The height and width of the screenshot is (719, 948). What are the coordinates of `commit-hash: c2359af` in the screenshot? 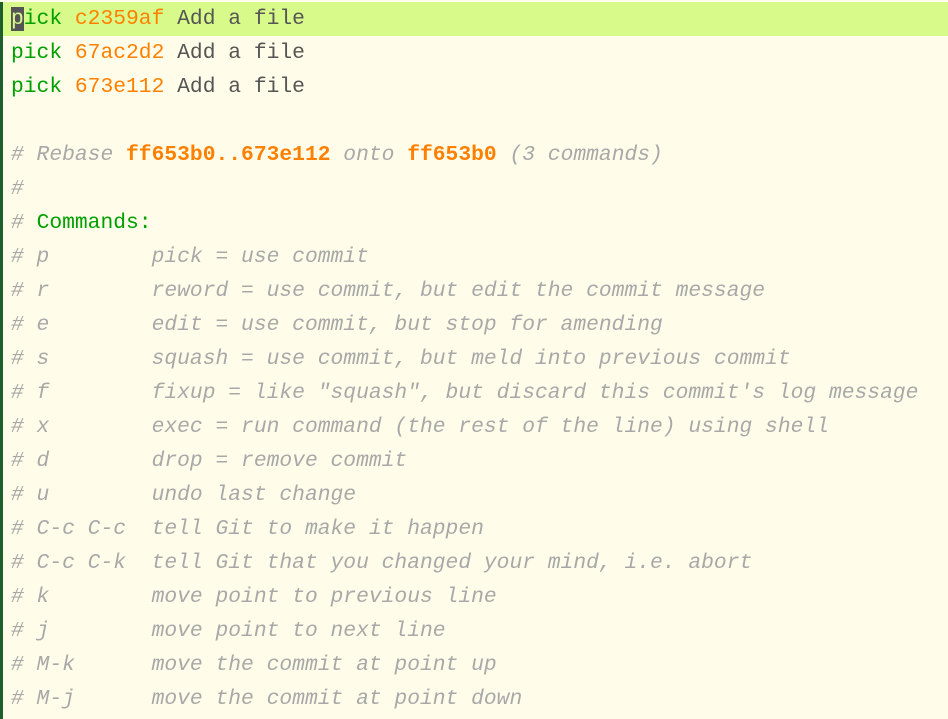 It's located at (119, 19).